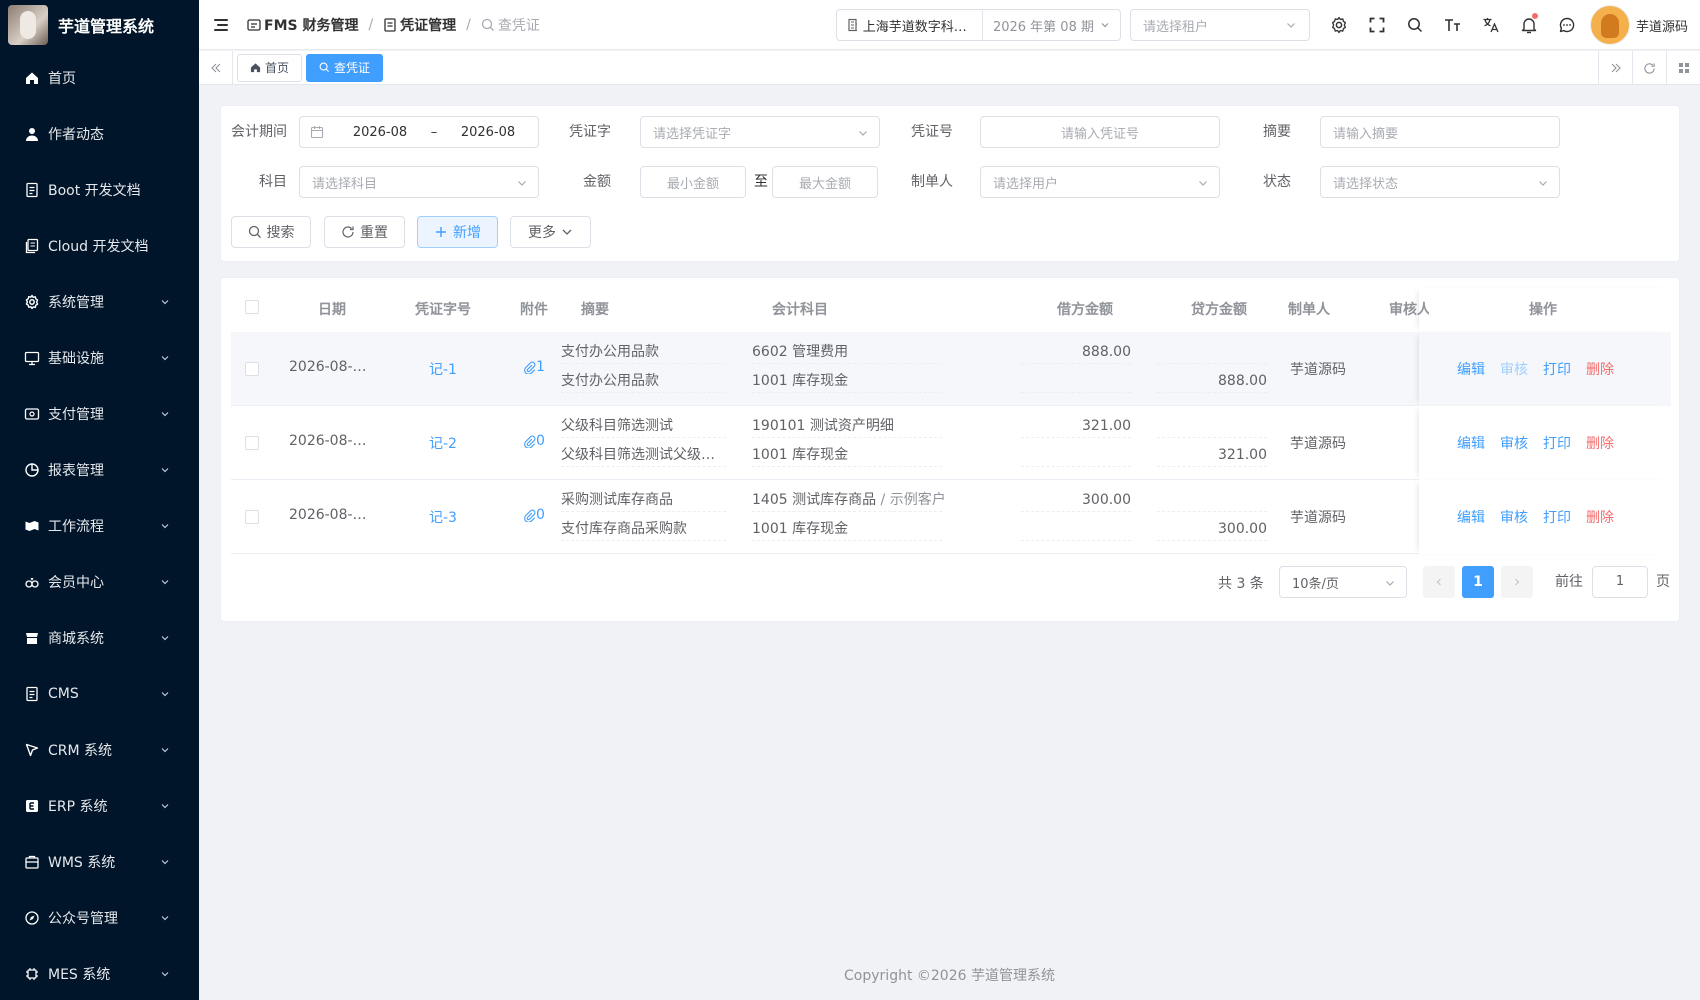 The image size is (1700, 1000). I want to click on tabs-scroll-right, so click(1615, 68).